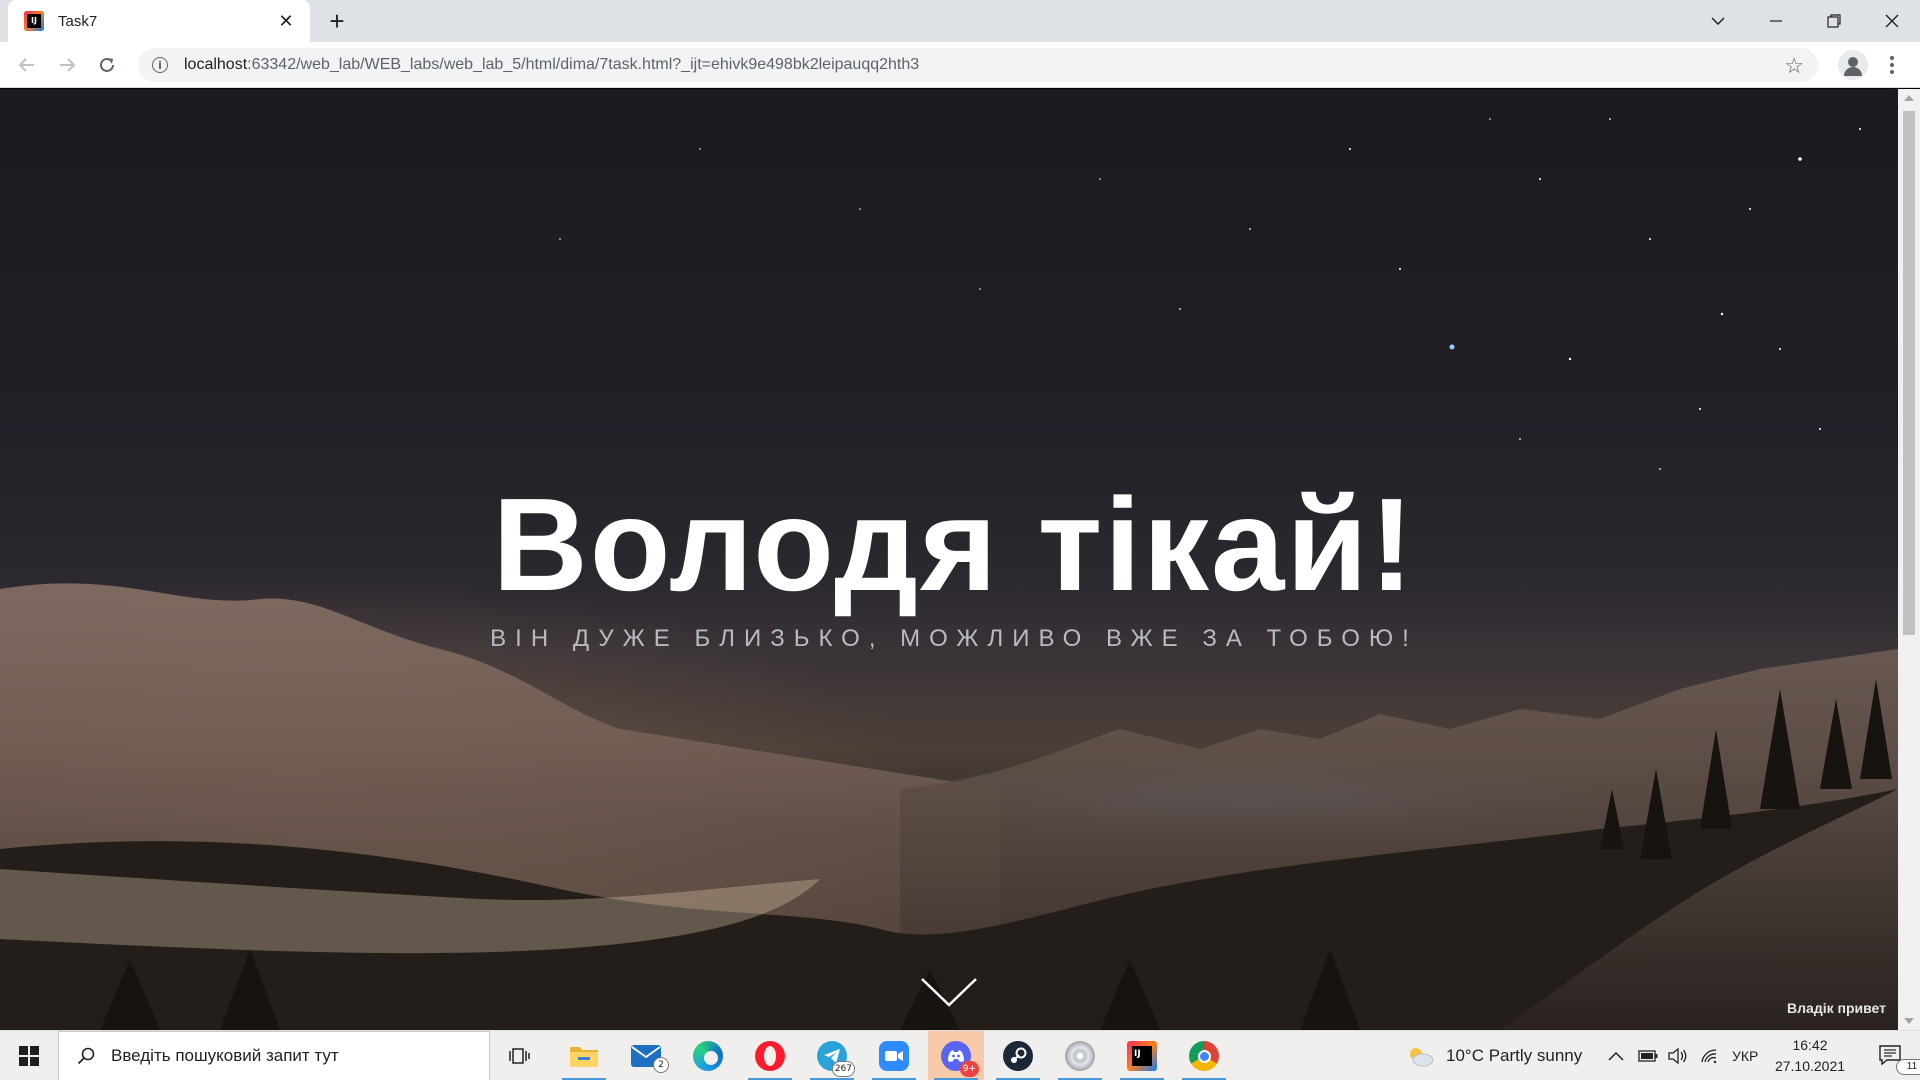  I want to click on minimize-button, so click(1776, 21).